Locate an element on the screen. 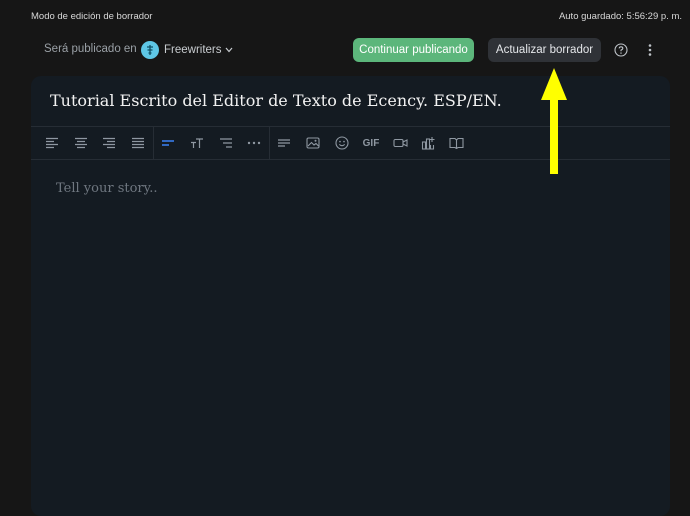 This screenshot has height=516, width=690. image-icon is located at coordinates (313, 143).